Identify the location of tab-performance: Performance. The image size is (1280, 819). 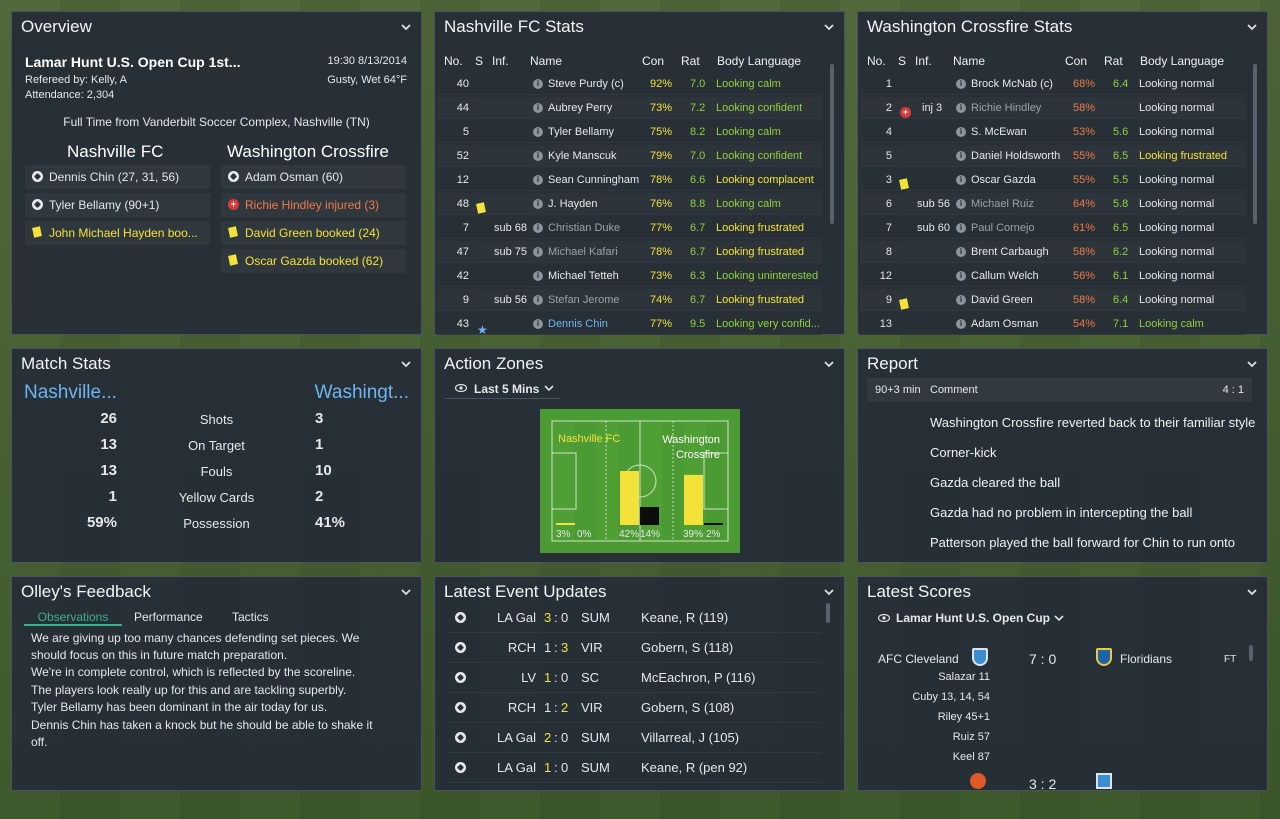
(168, 617).